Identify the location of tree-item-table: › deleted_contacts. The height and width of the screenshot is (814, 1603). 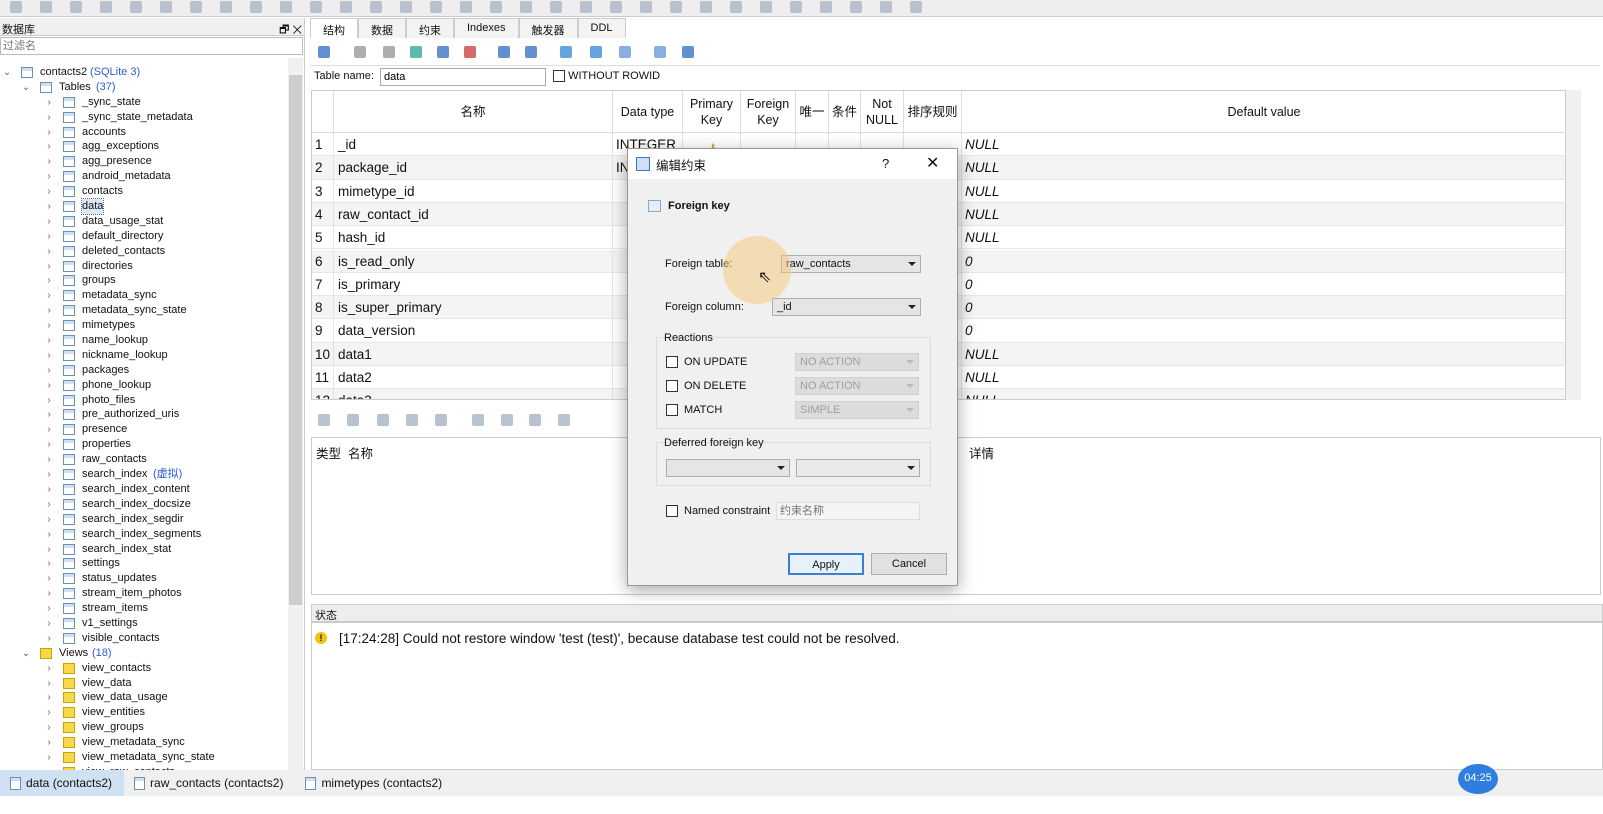
(144, 251).